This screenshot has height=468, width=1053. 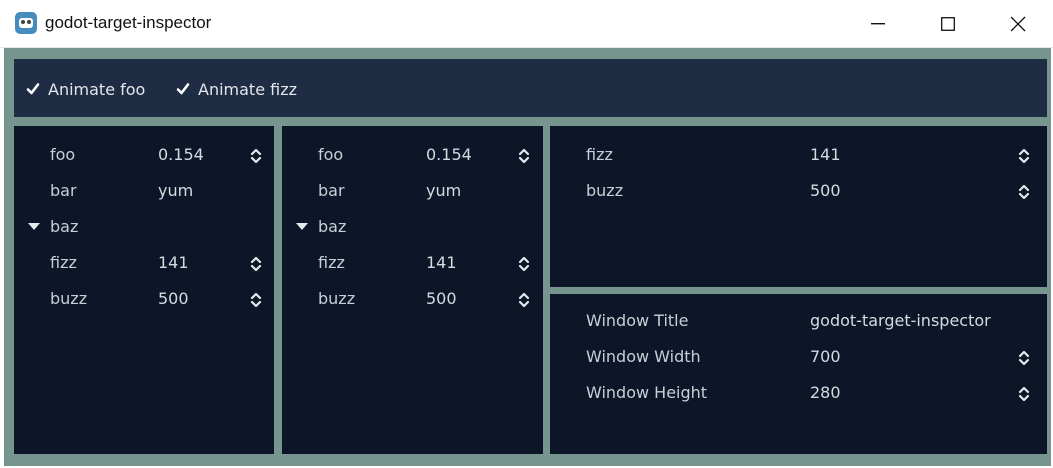 I want to click on minimize-button, so click(x=878, y=23).